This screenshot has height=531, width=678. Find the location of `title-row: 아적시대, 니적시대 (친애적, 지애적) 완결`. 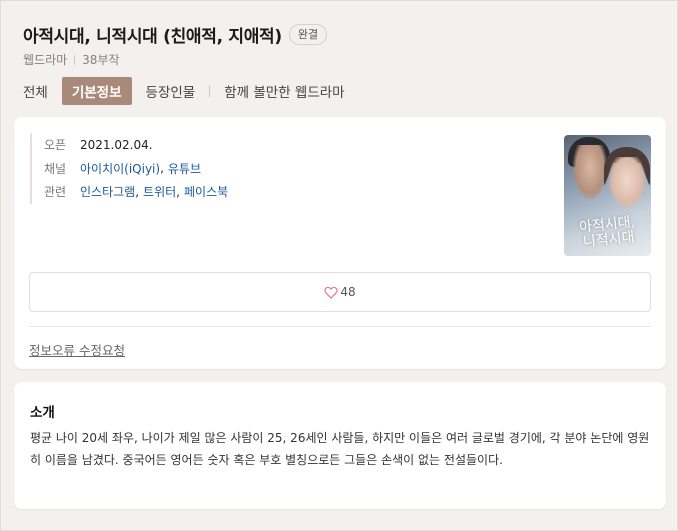

title-row: 아적시대, 니적시대 (친애적, 지애적) 완결 is located at coordinates (340, 34).